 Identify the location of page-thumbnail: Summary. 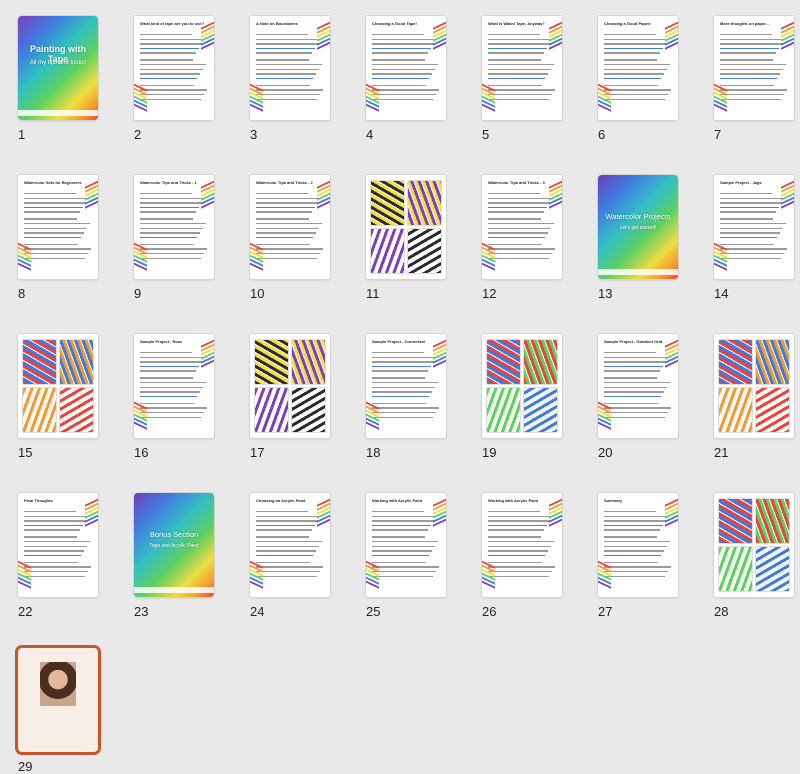
(638, 545).